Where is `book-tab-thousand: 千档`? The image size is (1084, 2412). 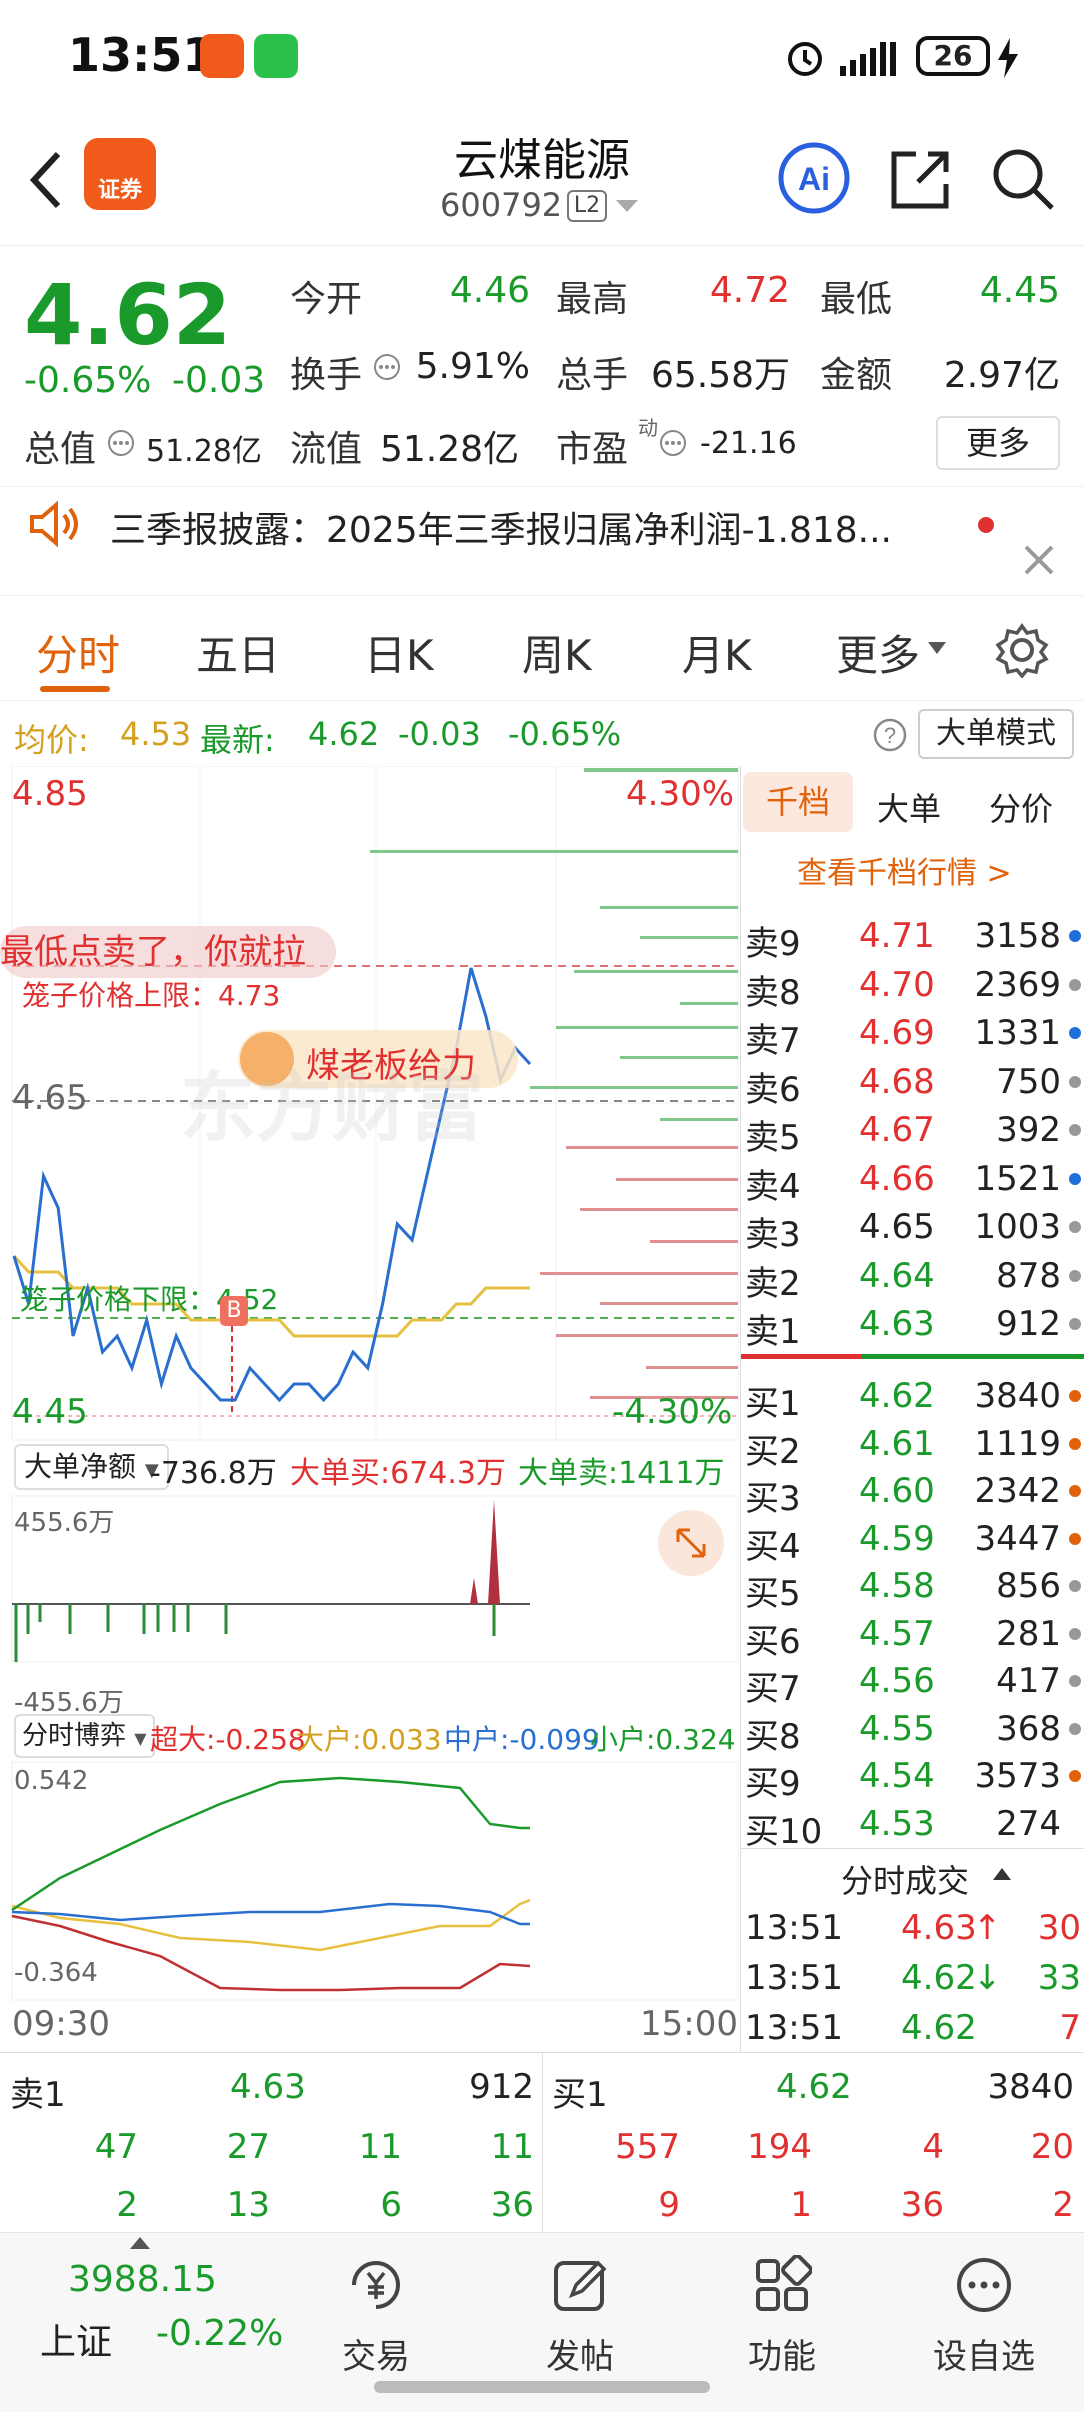
book-tab-thousand: 千档 is located at coordinates (798, 802).